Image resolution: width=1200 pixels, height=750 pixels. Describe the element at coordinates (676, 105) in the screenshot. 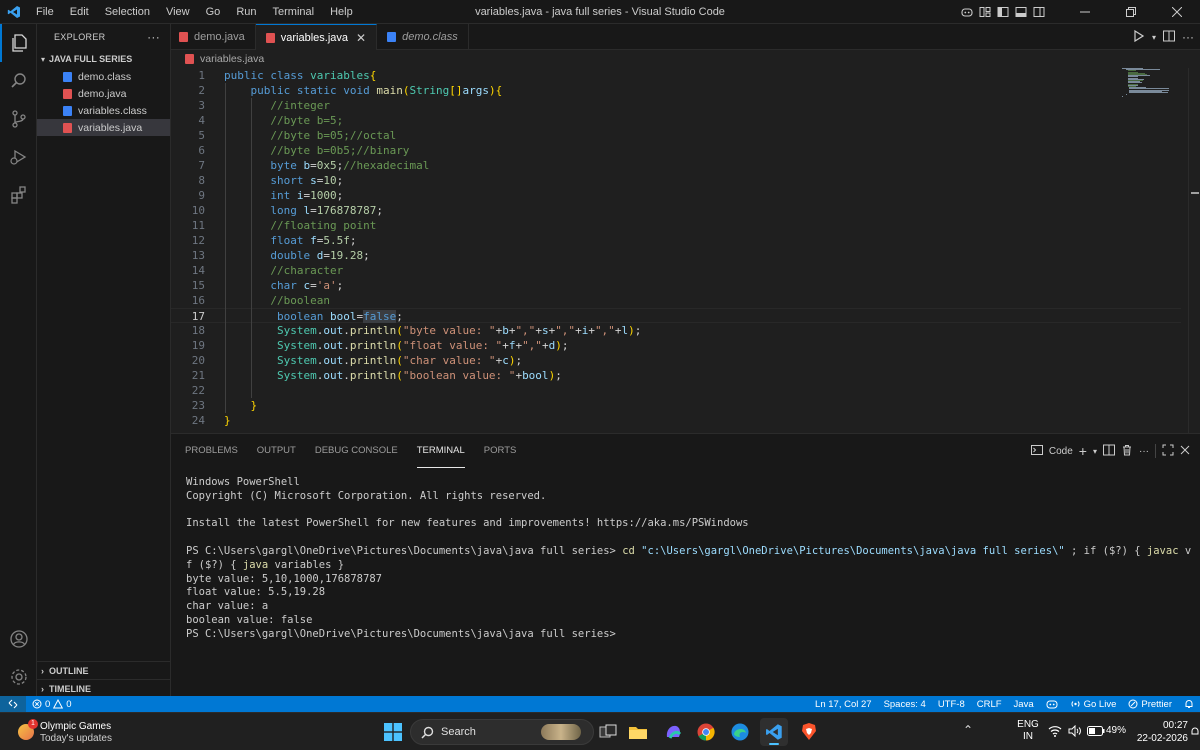

I see `code-line: 3 //integer` at that location.